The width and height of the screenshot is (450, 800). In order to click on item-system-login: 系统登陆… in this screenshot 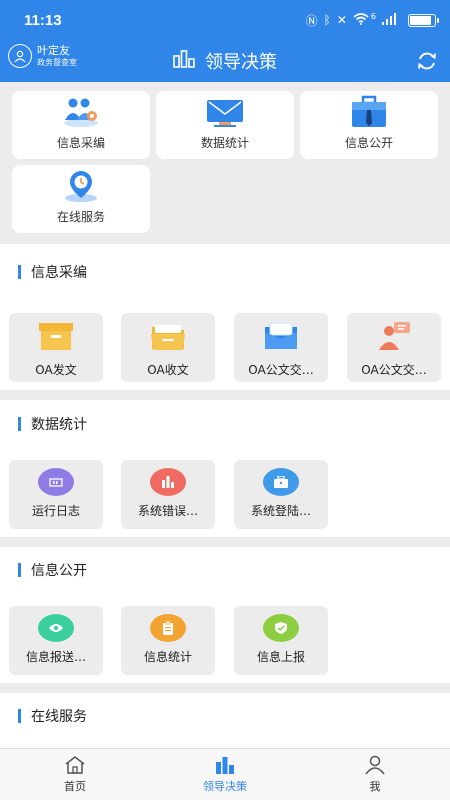, I will do `click(281, 494)`.